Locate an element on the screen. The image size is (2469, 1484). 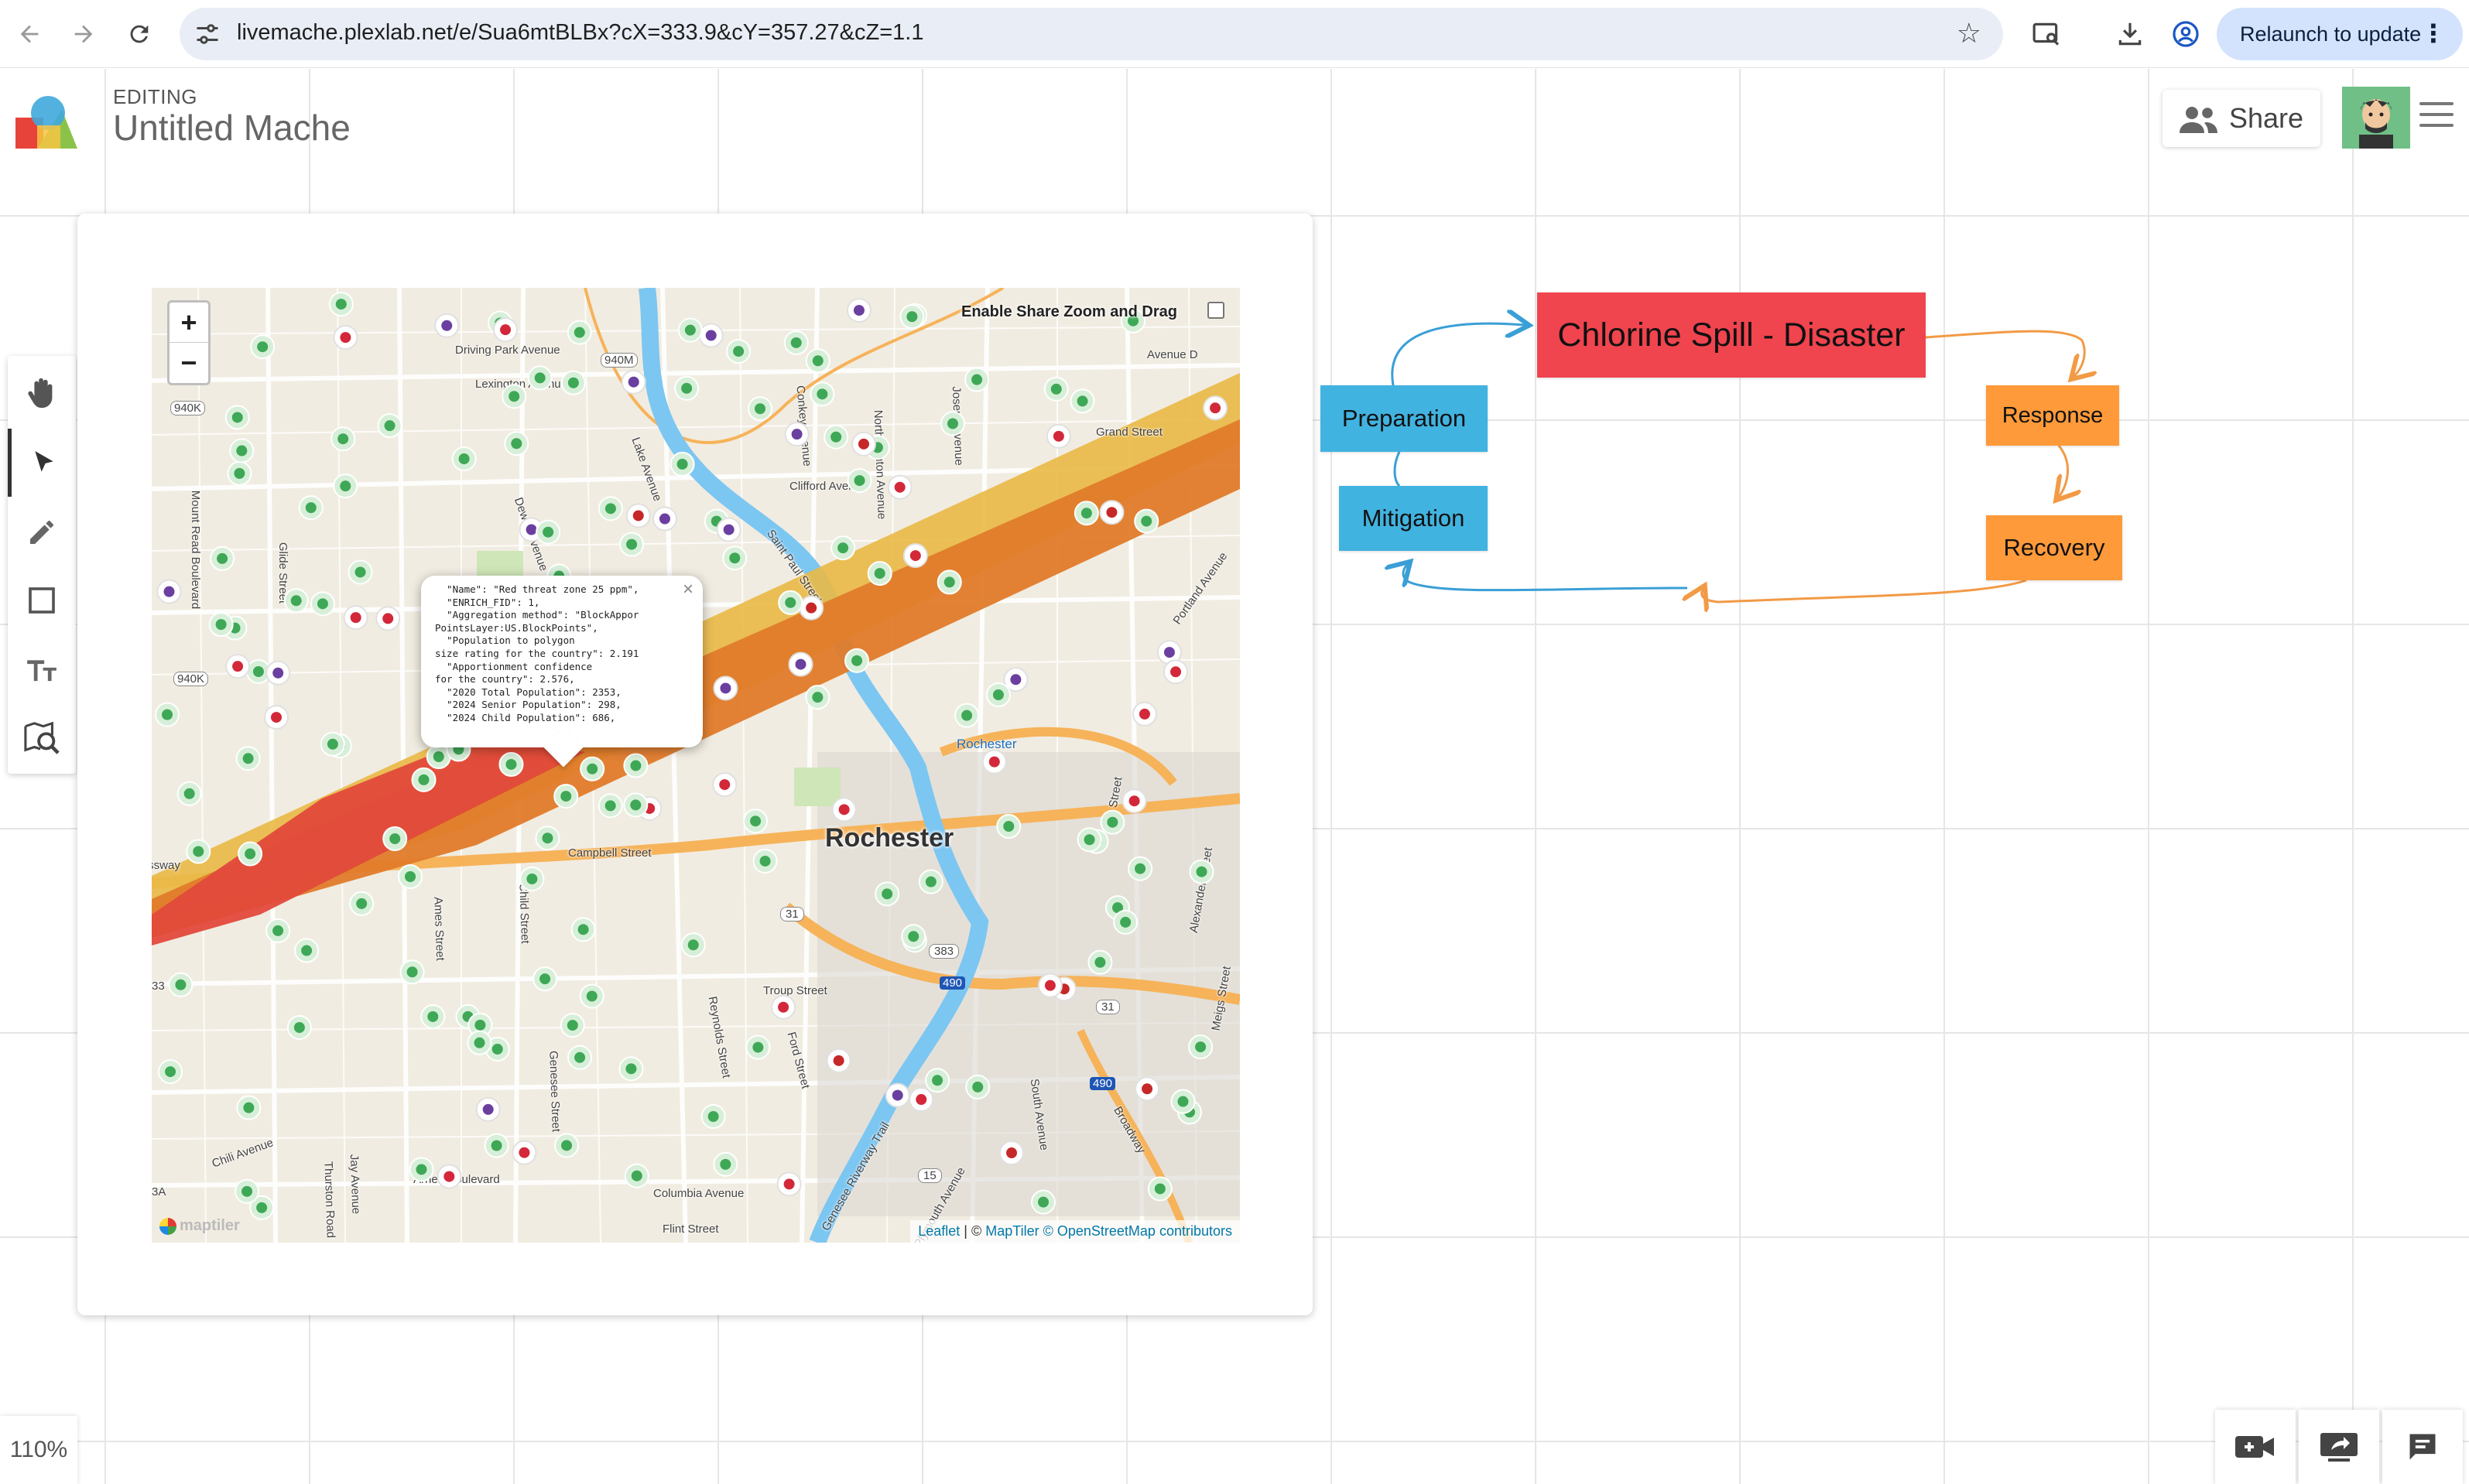
mitigation-node: Mitigation is located at coordinates (1414, 519).